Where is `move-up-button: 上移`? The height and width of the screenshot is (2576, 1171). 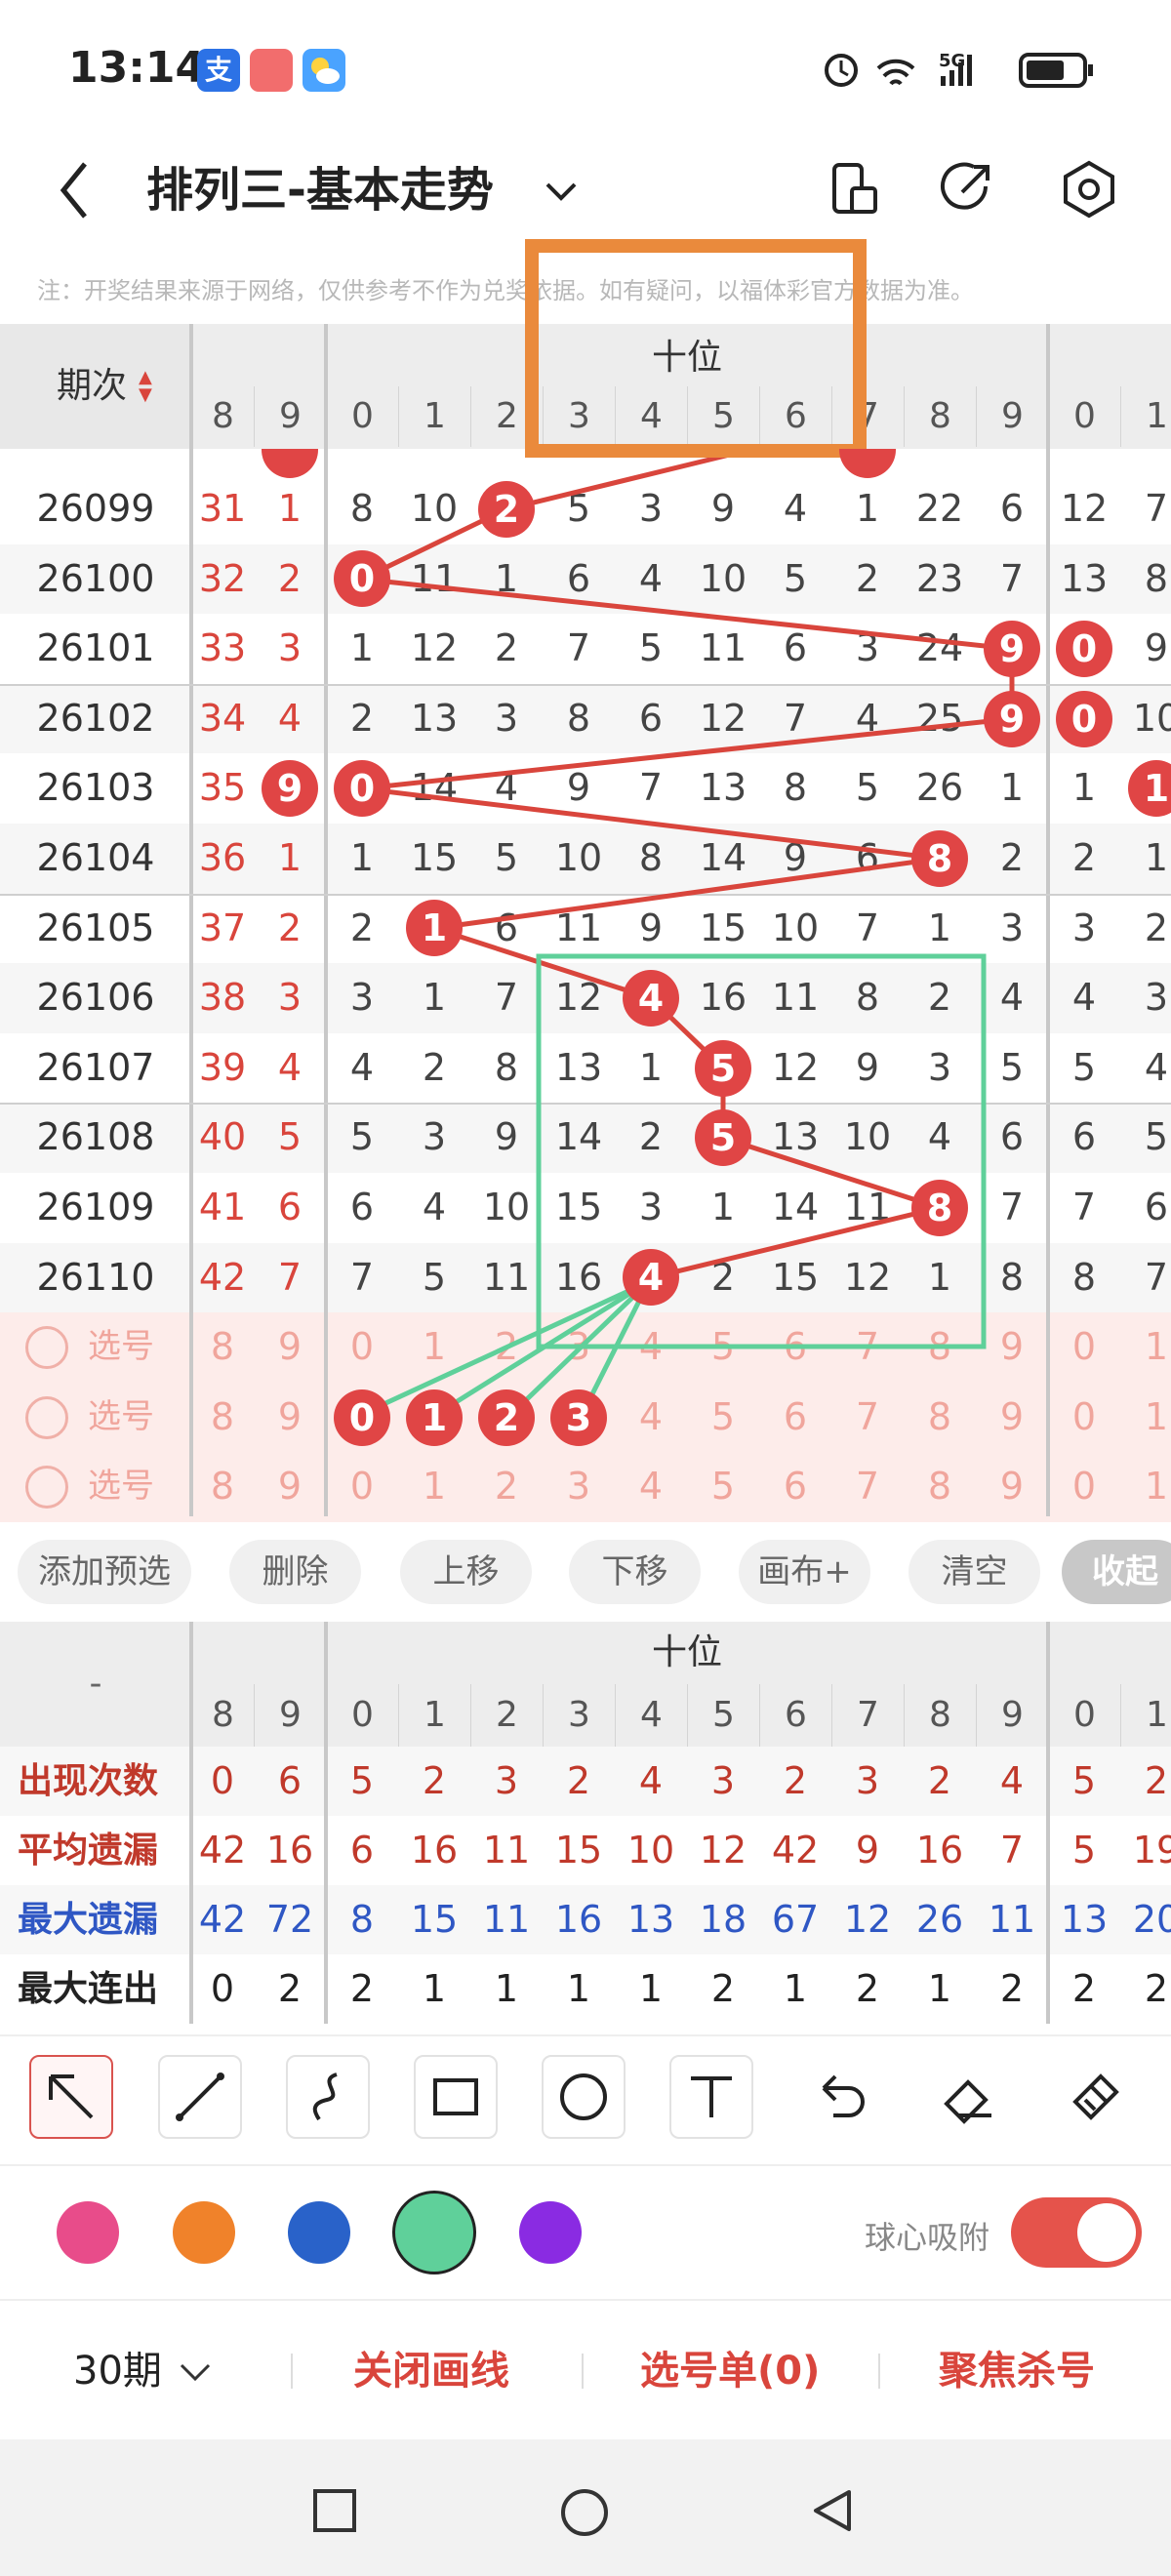 move-up-button: 上移 is located at coordinates (466, 1572).